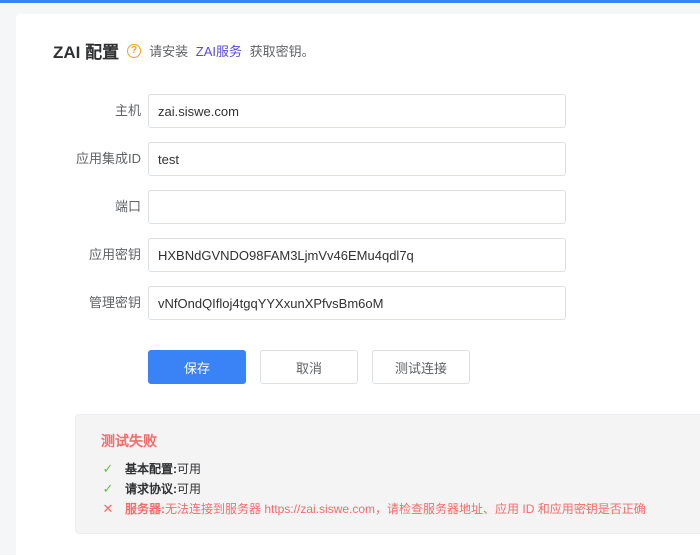 This screenshot has width=700, height=555. Describe the element at coordinates (357, 255) in the screenshot. I see `app-key-input` at that location.